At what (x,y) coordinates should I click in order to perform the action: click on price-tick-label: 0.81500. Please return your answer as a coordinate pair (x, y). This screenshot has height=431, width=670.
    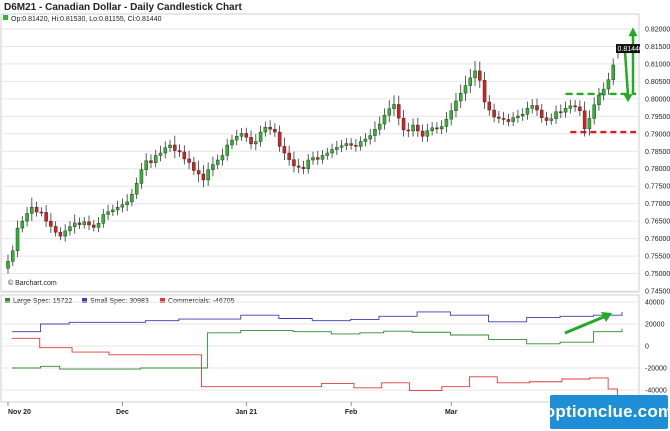
    Looking at the image, I should click on (657, 47).